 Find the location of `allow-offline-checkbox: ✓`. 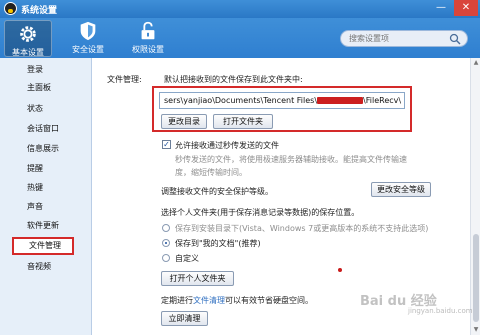

allow-offline-checkbox: ✓ is located at coordinates (166, 144).